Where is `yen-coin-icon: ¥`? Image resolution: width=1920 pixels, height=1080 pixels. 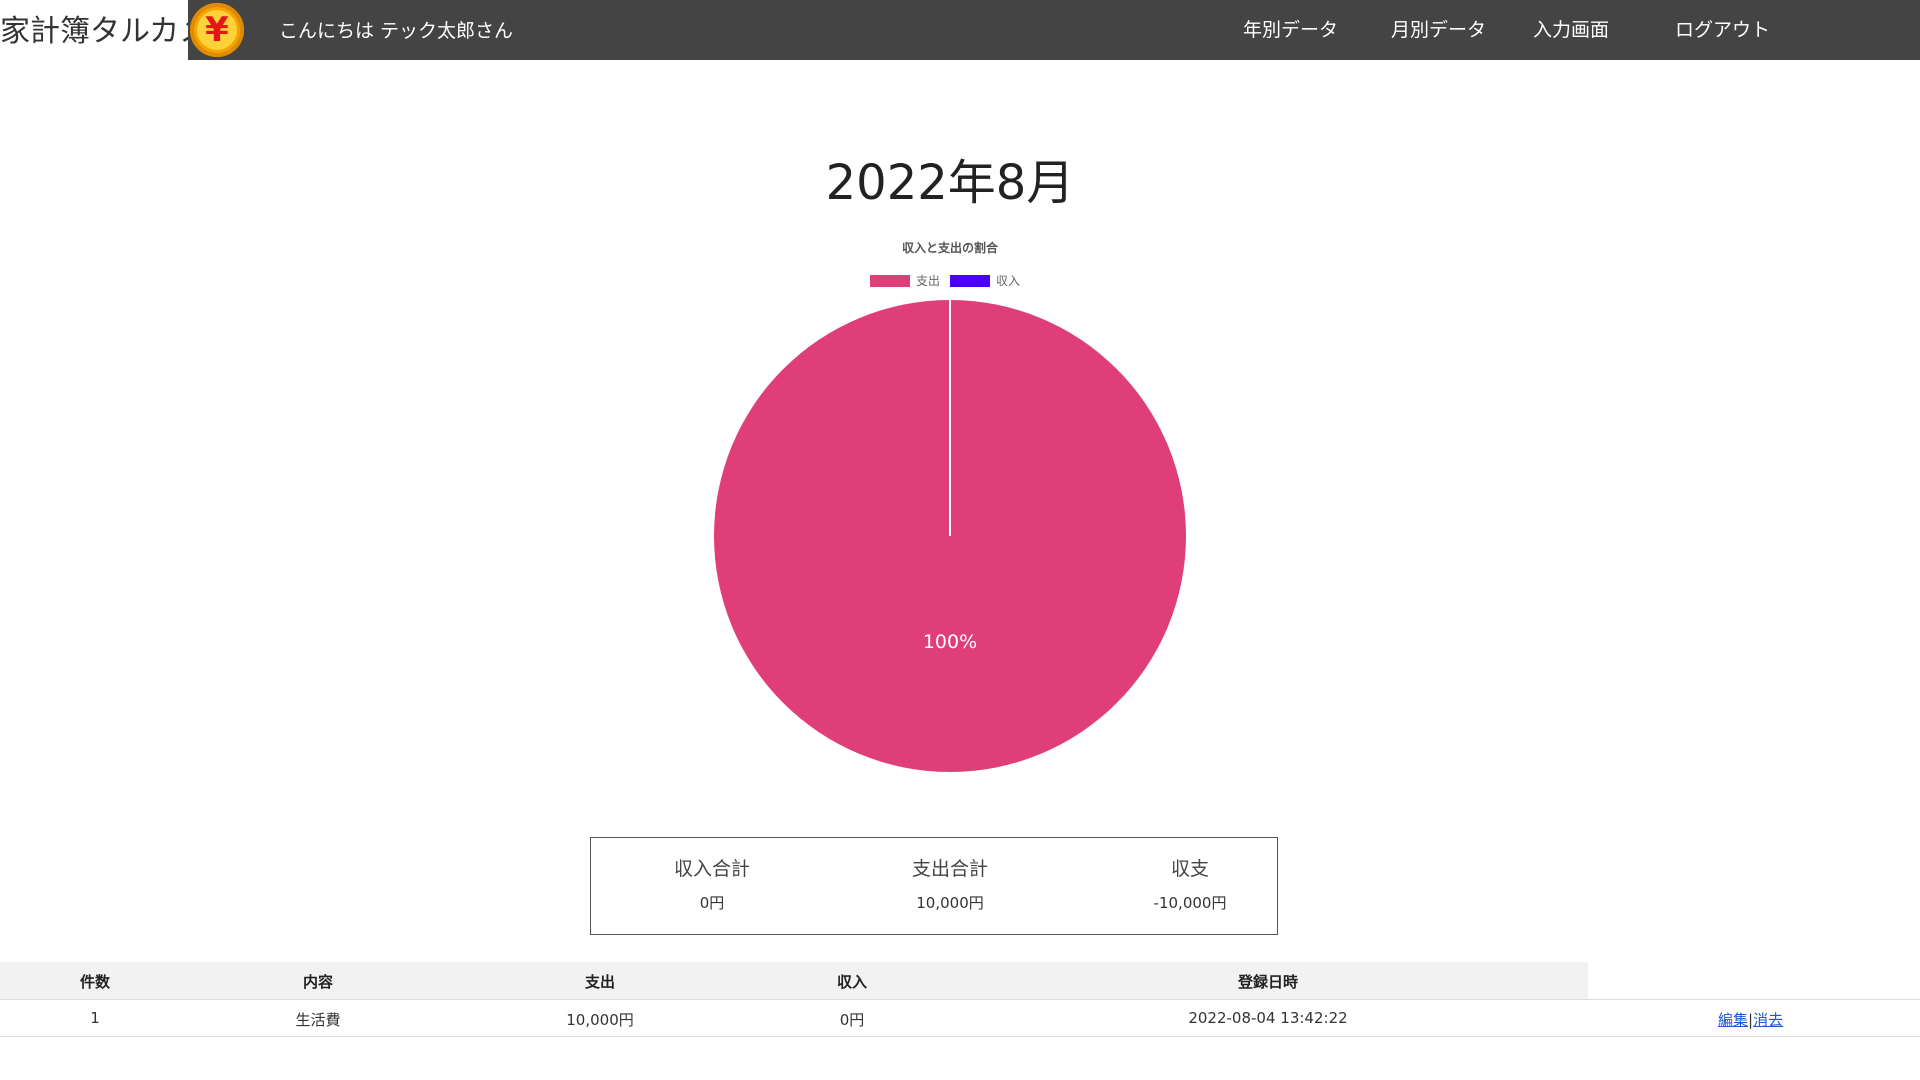
yen-coin-icon: ¥ is located at coordinates (217, 30).